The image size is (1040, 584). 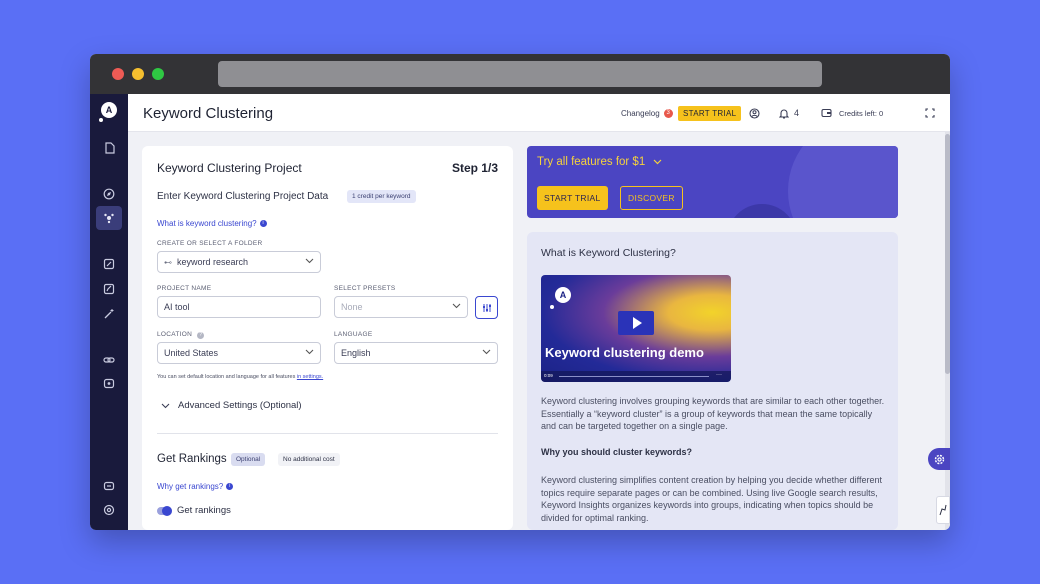 I want to click on settings-gear-icon, so click(x=109, y=510).